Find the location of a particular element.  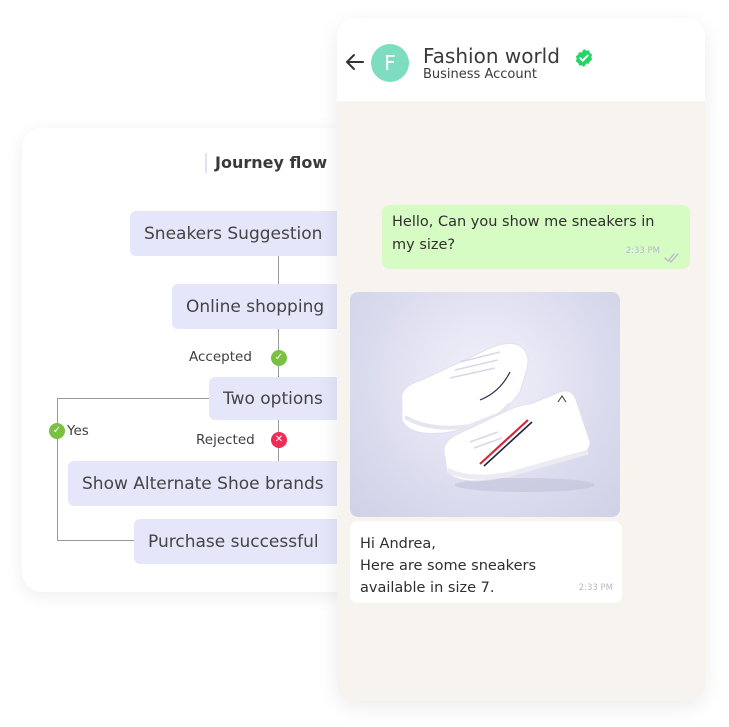

double-check-icon is located at coordinates (671, 258).